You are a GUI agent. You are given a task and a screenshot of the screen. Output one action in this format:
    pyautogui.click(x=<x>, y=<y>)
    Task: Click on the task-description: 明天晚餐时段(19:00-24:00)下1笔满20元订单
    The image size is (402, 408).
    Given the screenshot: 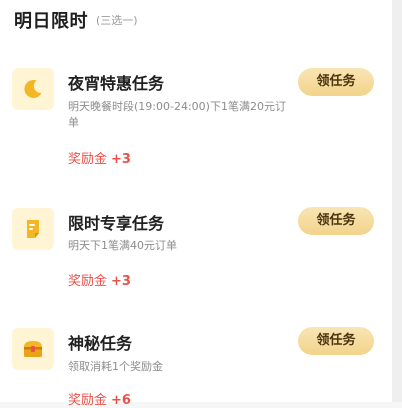 What is the action you would take?
    pyautogui.click(x=177, y=114)
    